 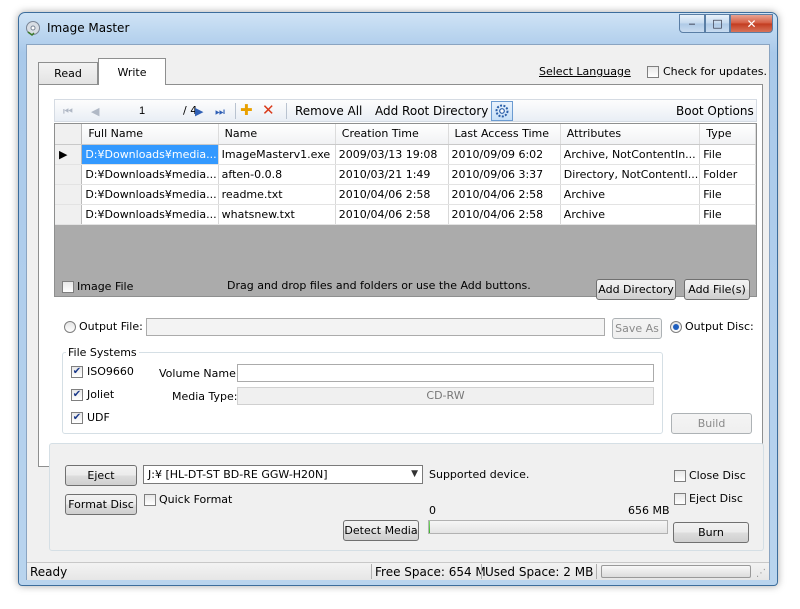 What do you see at coordinates (502, 111) in the screenshot?
I see `settings-button` at bounding box center [502, 111].